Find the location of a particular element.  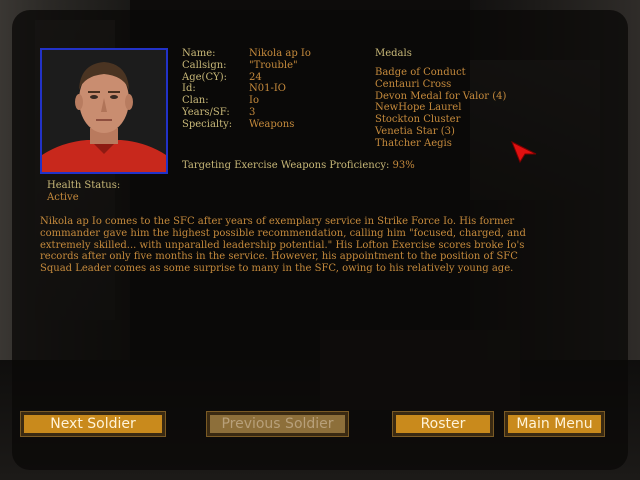

medal-item: Thatcher Aegis is located at coordinates (413, 143).